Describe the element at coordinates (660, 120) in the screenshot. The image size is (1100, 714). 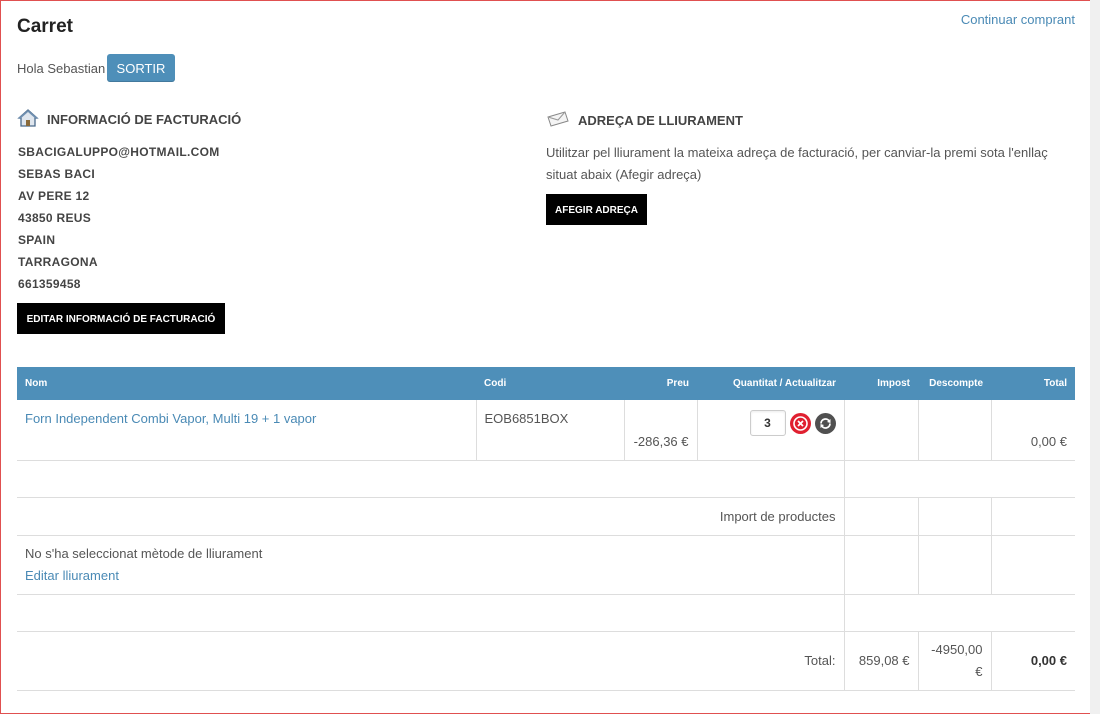
I see `delivery-heading-text: ADREÇA DE LLIURAMENT` at that location.